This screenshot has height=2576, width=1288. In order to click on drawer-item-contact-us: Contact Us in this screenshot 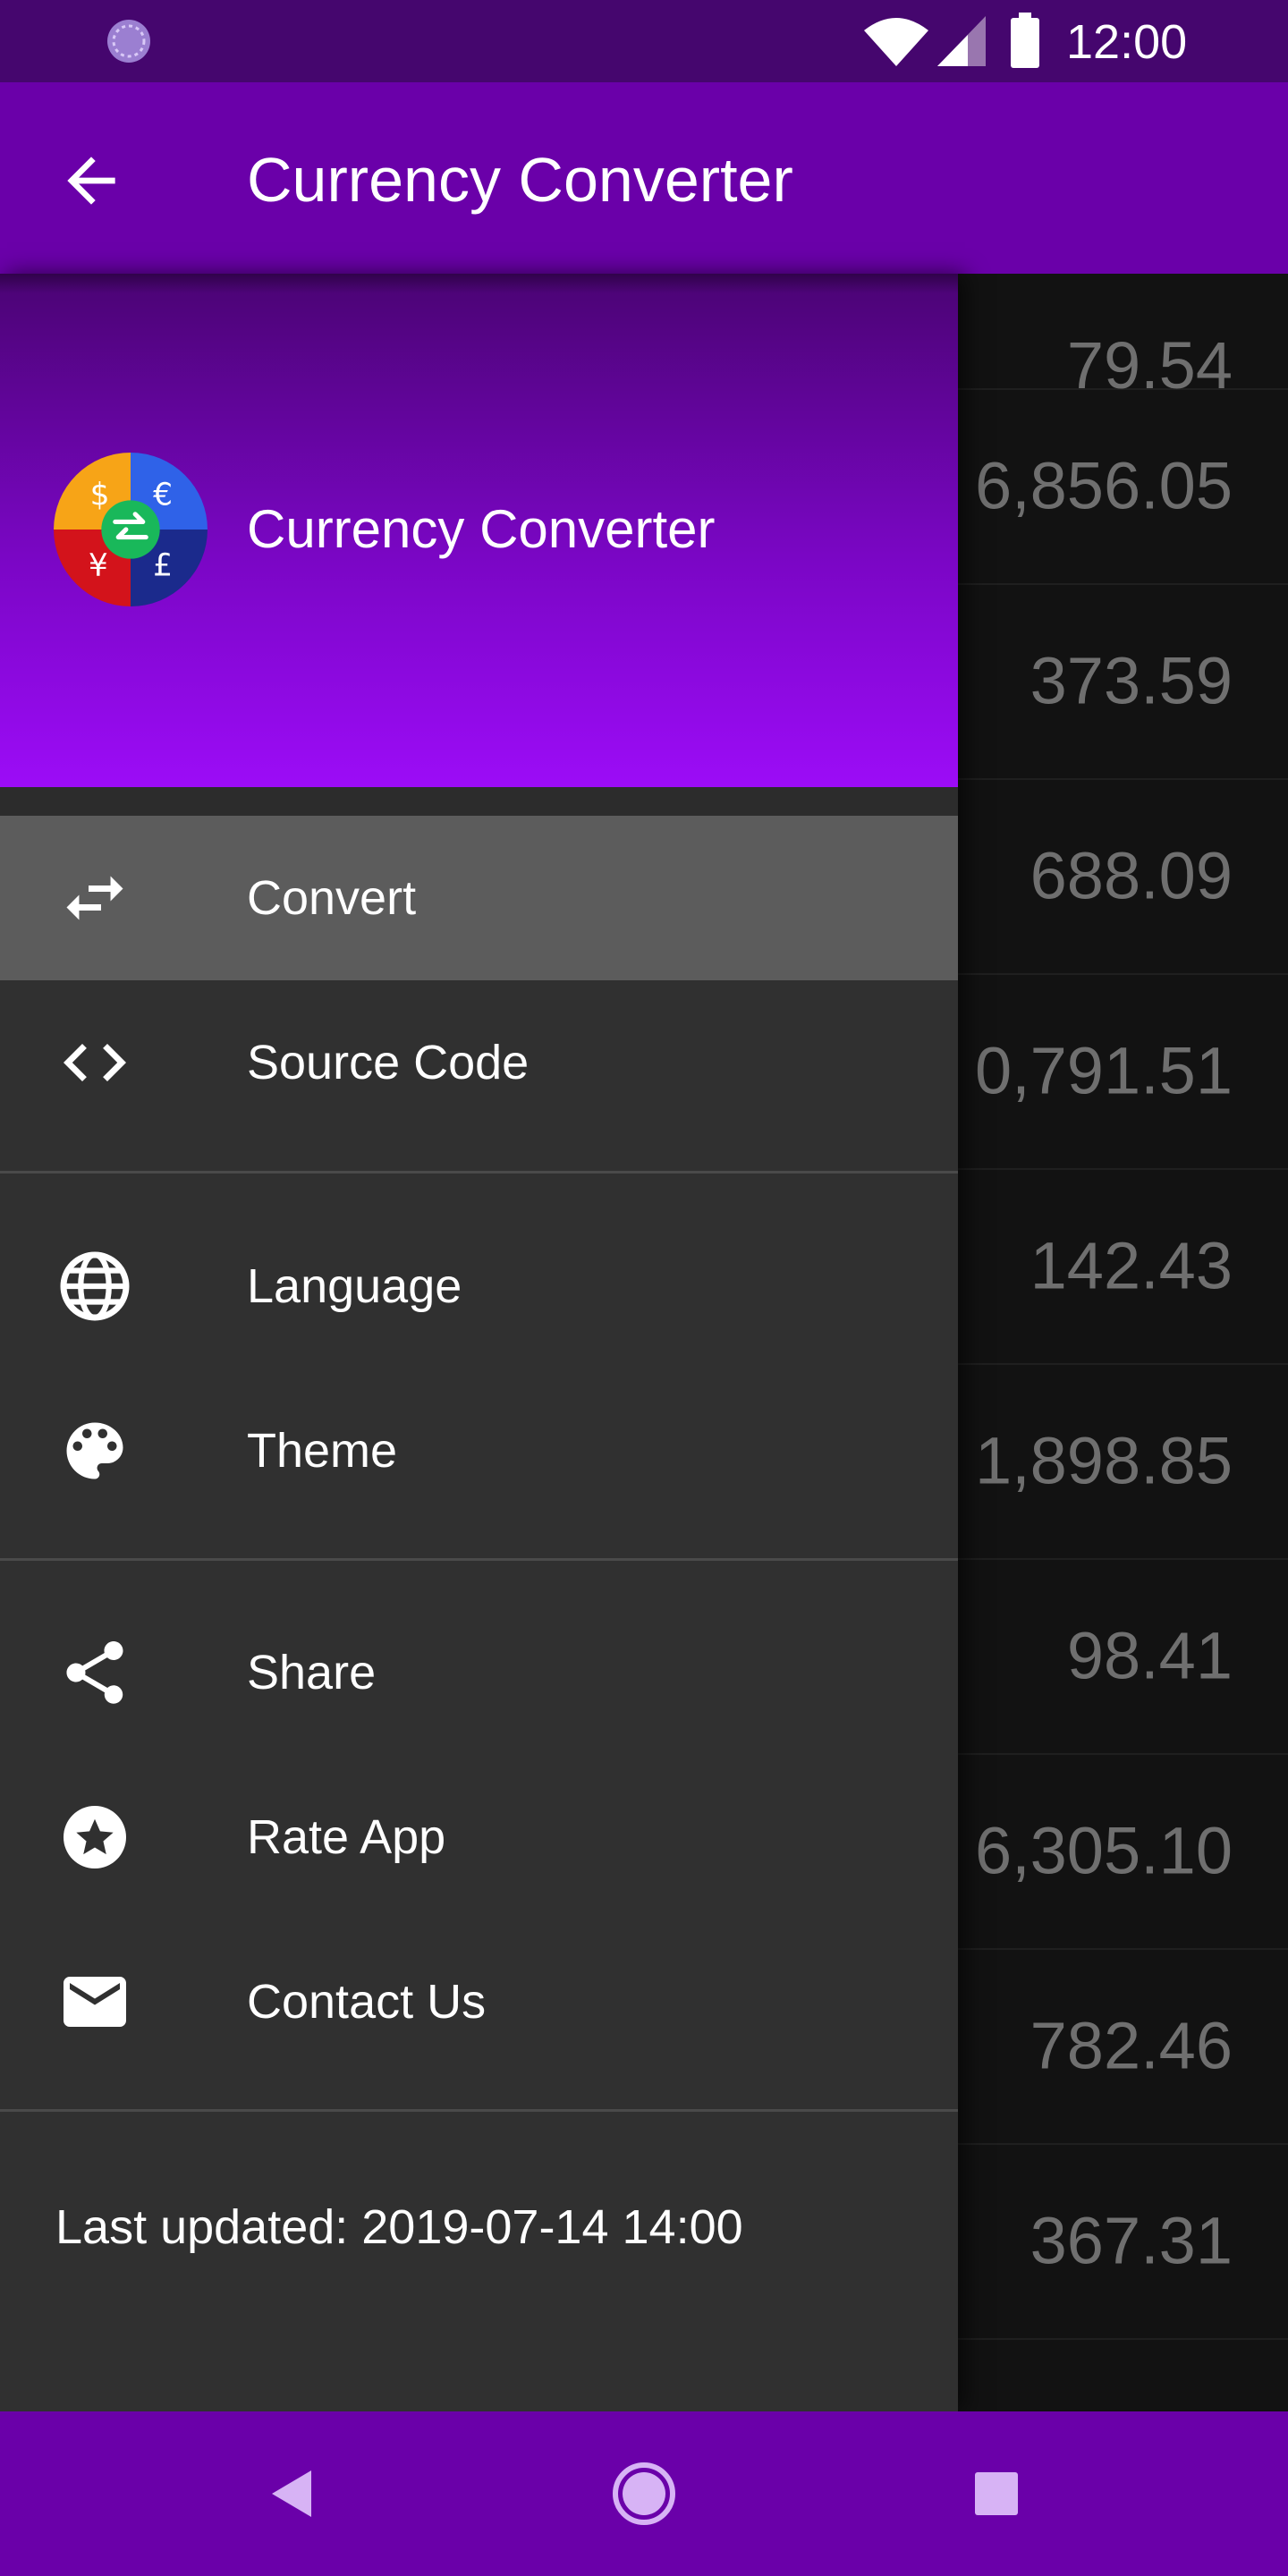, I will do `click(479, 2001)`.